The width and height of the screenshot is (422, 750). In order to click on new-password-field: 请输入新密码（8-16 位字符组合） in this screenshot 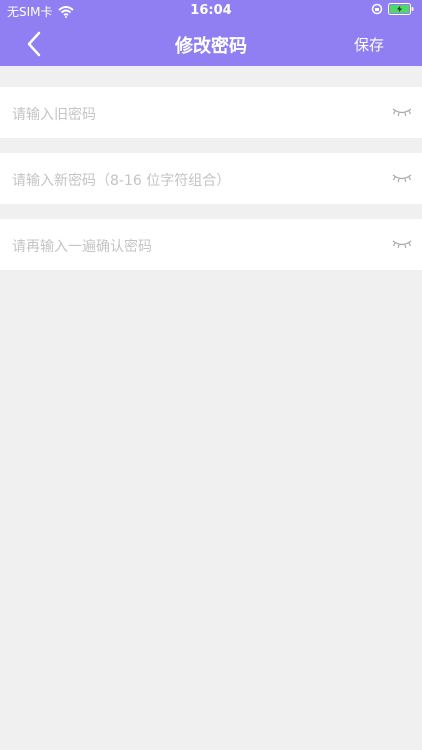, I will do `click(211, 178)`.